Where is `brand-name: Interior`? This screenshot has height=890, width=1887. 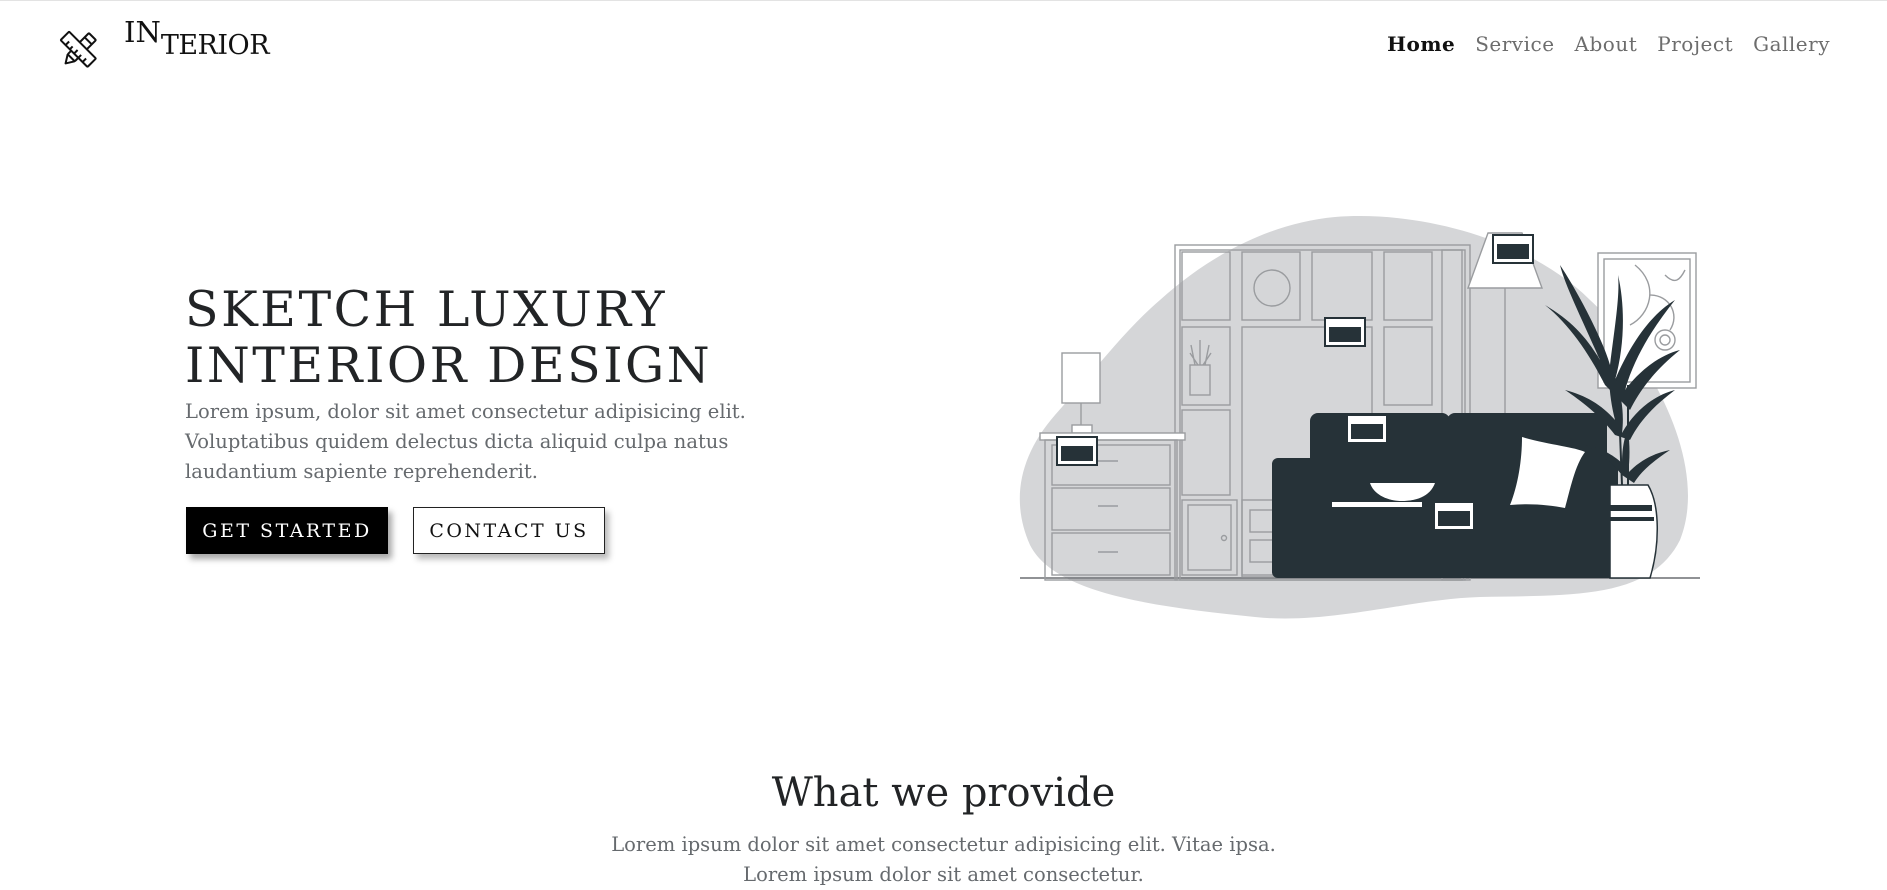 brand-name: Interior is located at coordinates (197, 37).